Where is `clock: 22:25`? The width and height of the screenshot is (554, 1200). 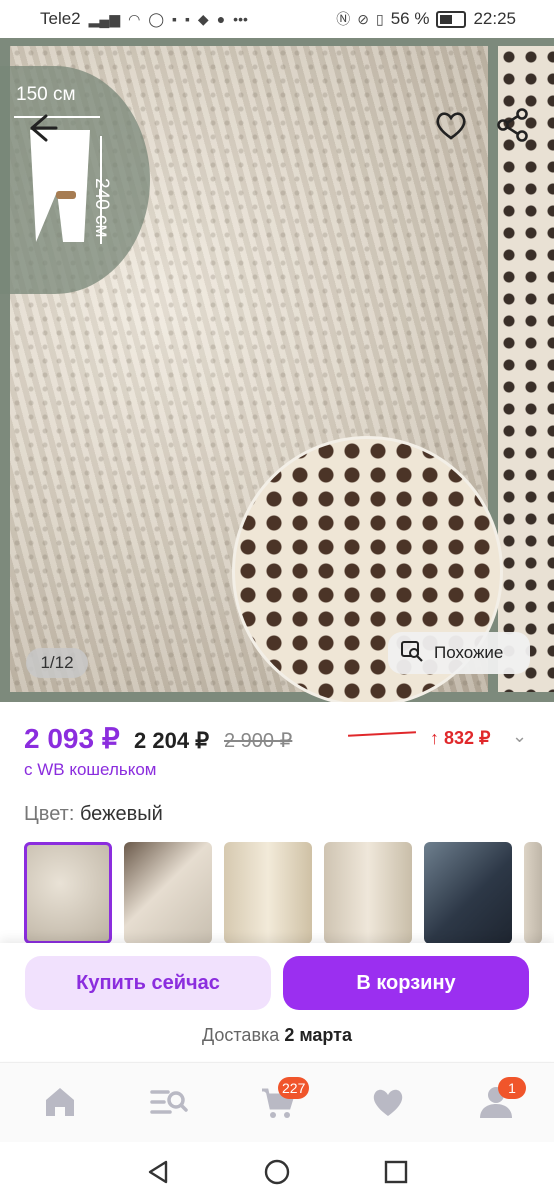
clock: 22:25 is located at coordinates (494, 18).